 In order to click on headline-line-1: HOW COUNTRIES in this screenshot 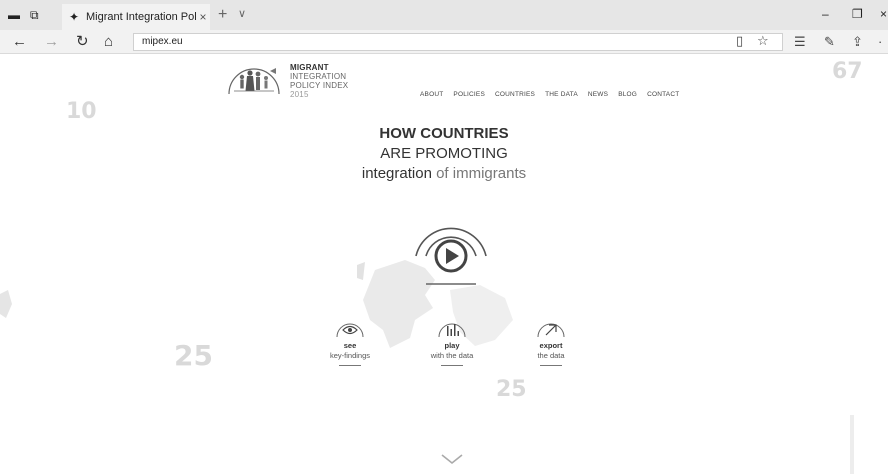, I will do `click(444, 133)`.